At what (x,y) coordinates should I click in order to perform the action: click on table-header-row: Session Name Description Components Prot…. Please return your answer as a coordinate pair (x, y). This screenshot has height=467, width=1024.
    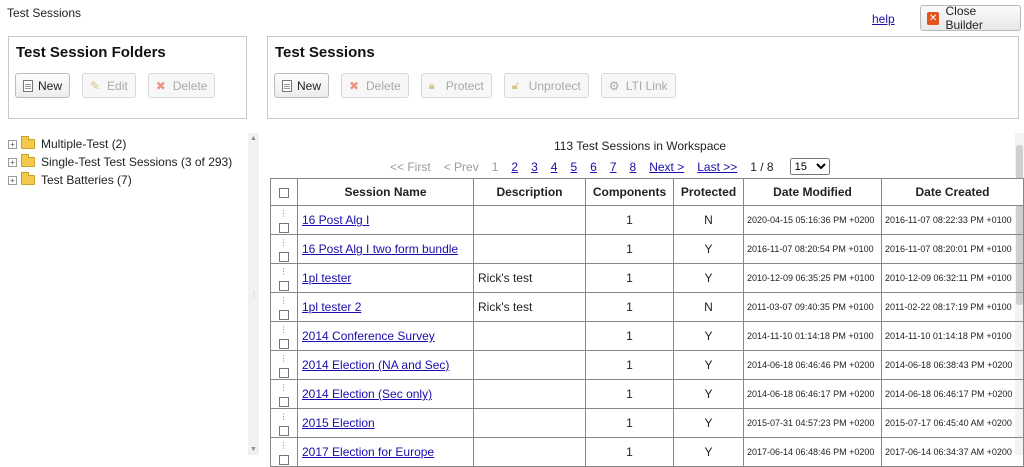
    Looking at the image, I should click on (647, 192).